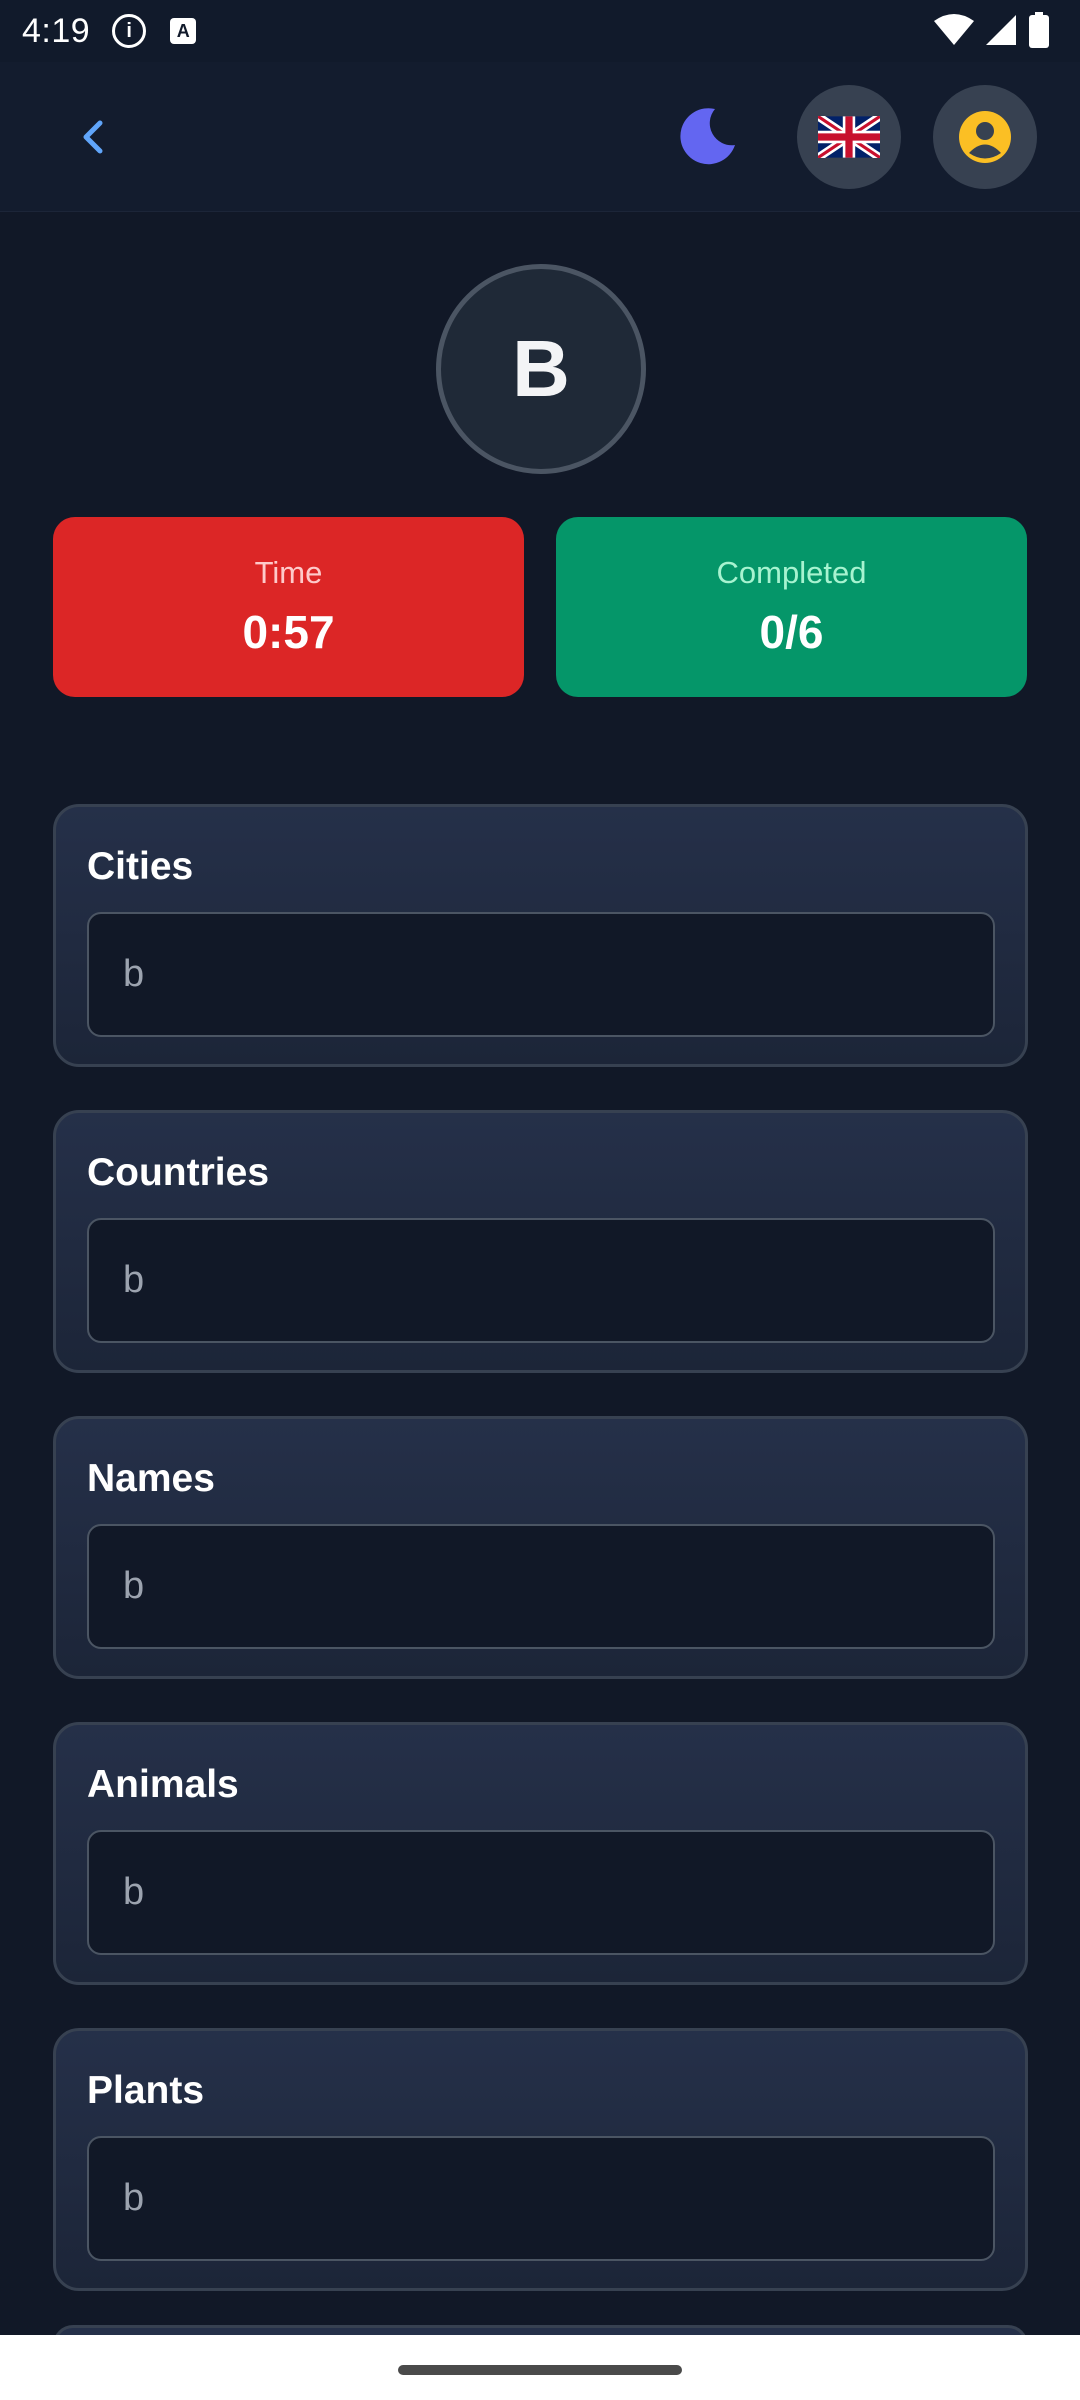  What do you see at coordinates (163, 1784) in the screenshot?
I see `category-title: Animals` at bounding box center [163, 1784].